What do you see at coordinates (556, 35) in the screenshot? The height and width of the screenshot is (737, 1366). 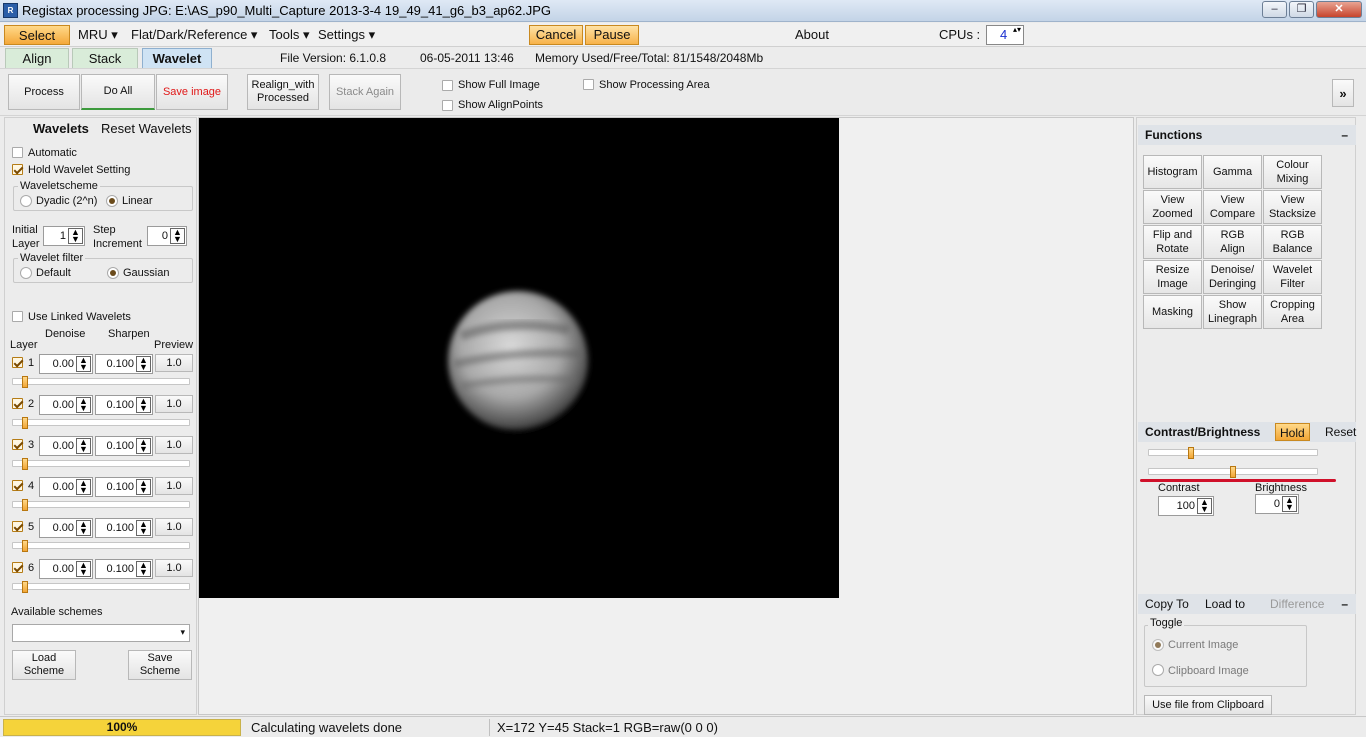 I see `cancel-button: Cancel` at bounding box center [556, 35].